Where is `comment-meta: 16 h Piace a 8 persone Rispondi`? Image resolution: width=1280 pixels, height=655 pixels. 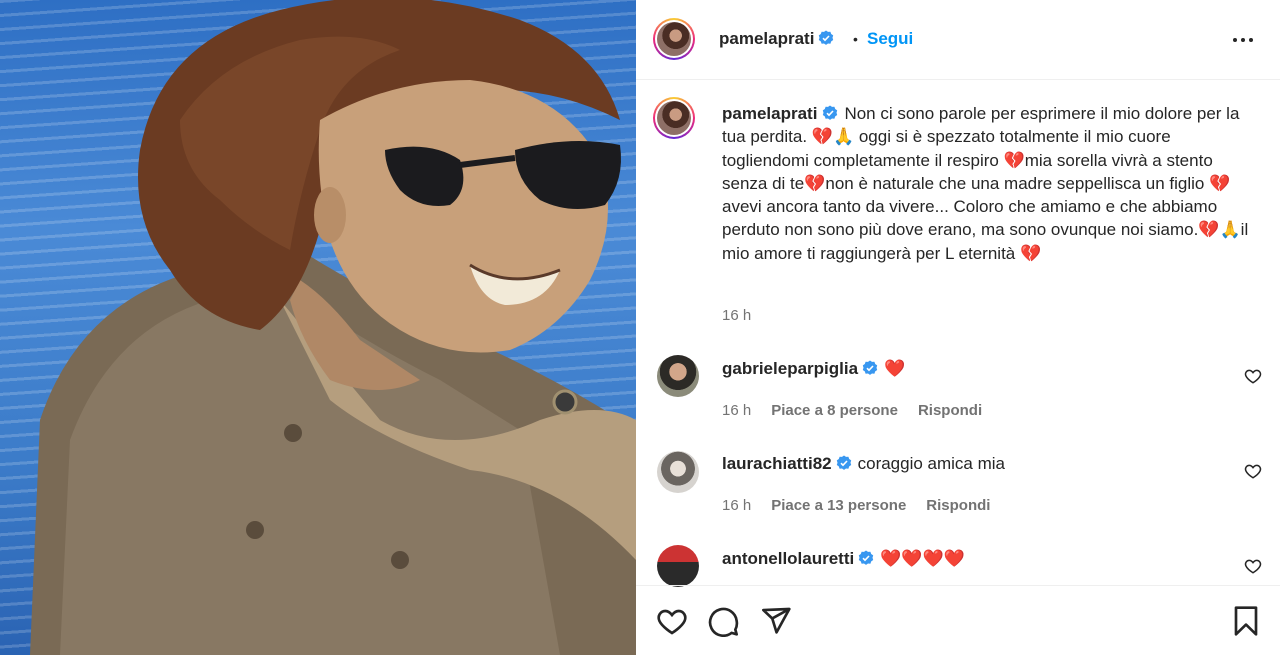
comment-meta: 16 h Piace a 8 persone Rispondi is located at coordinates (862, 410).